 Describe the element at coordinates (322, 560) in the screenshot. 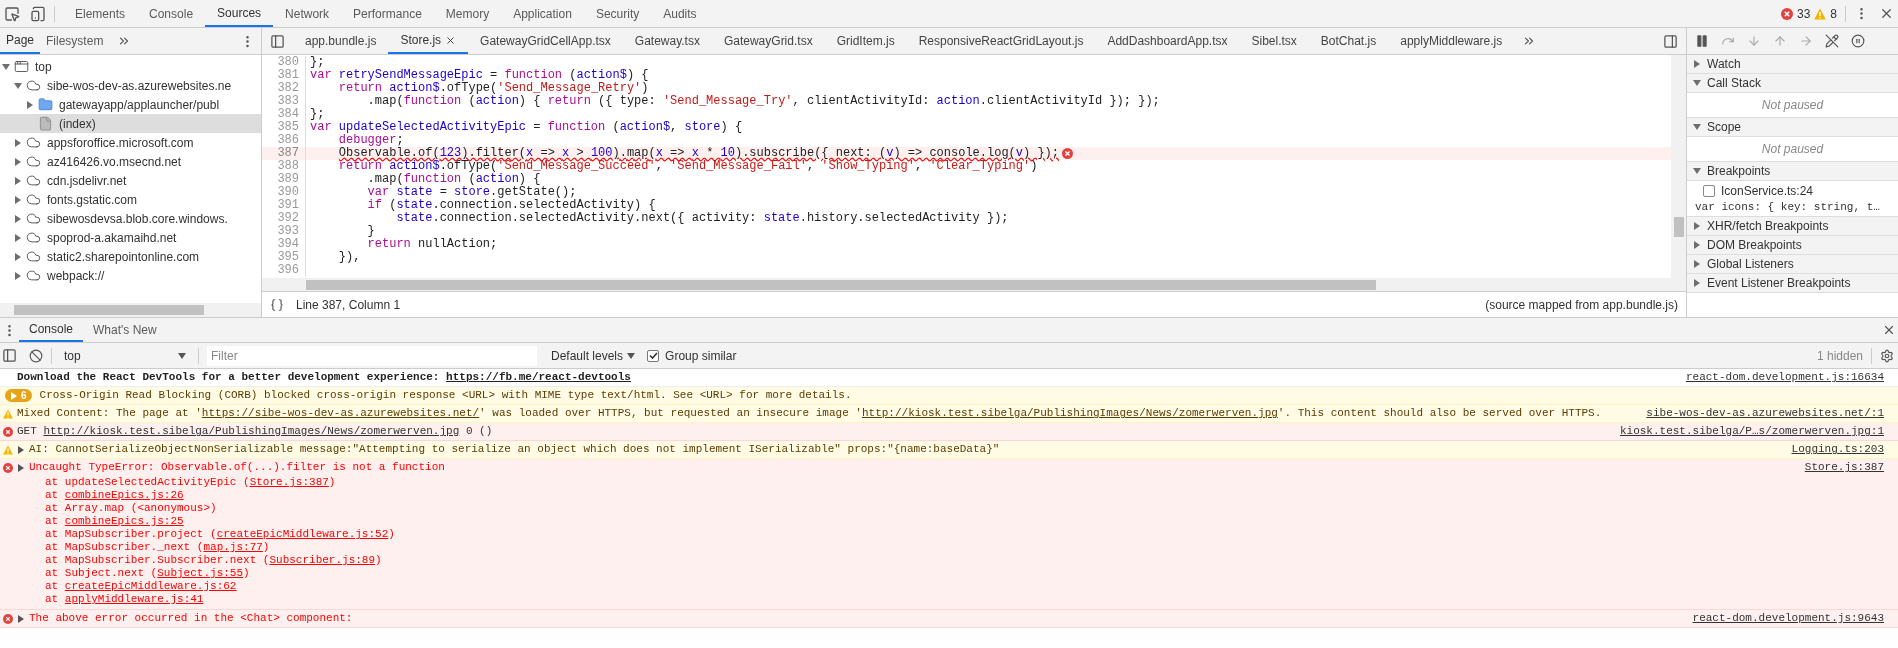

I see `link: Subscriber.js:89` at that location.